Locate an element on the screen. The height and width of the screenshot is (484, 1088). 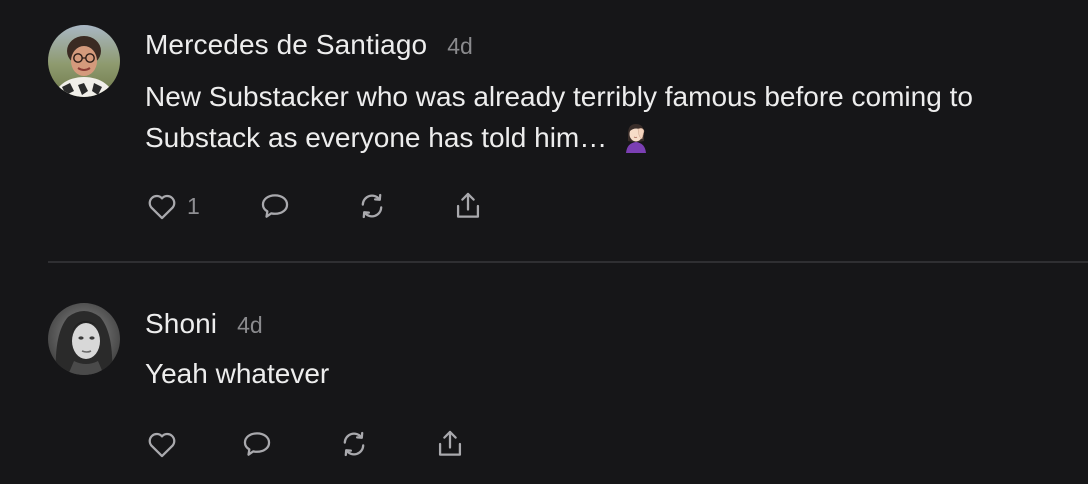
like-button is located at coordinates (162, 444).